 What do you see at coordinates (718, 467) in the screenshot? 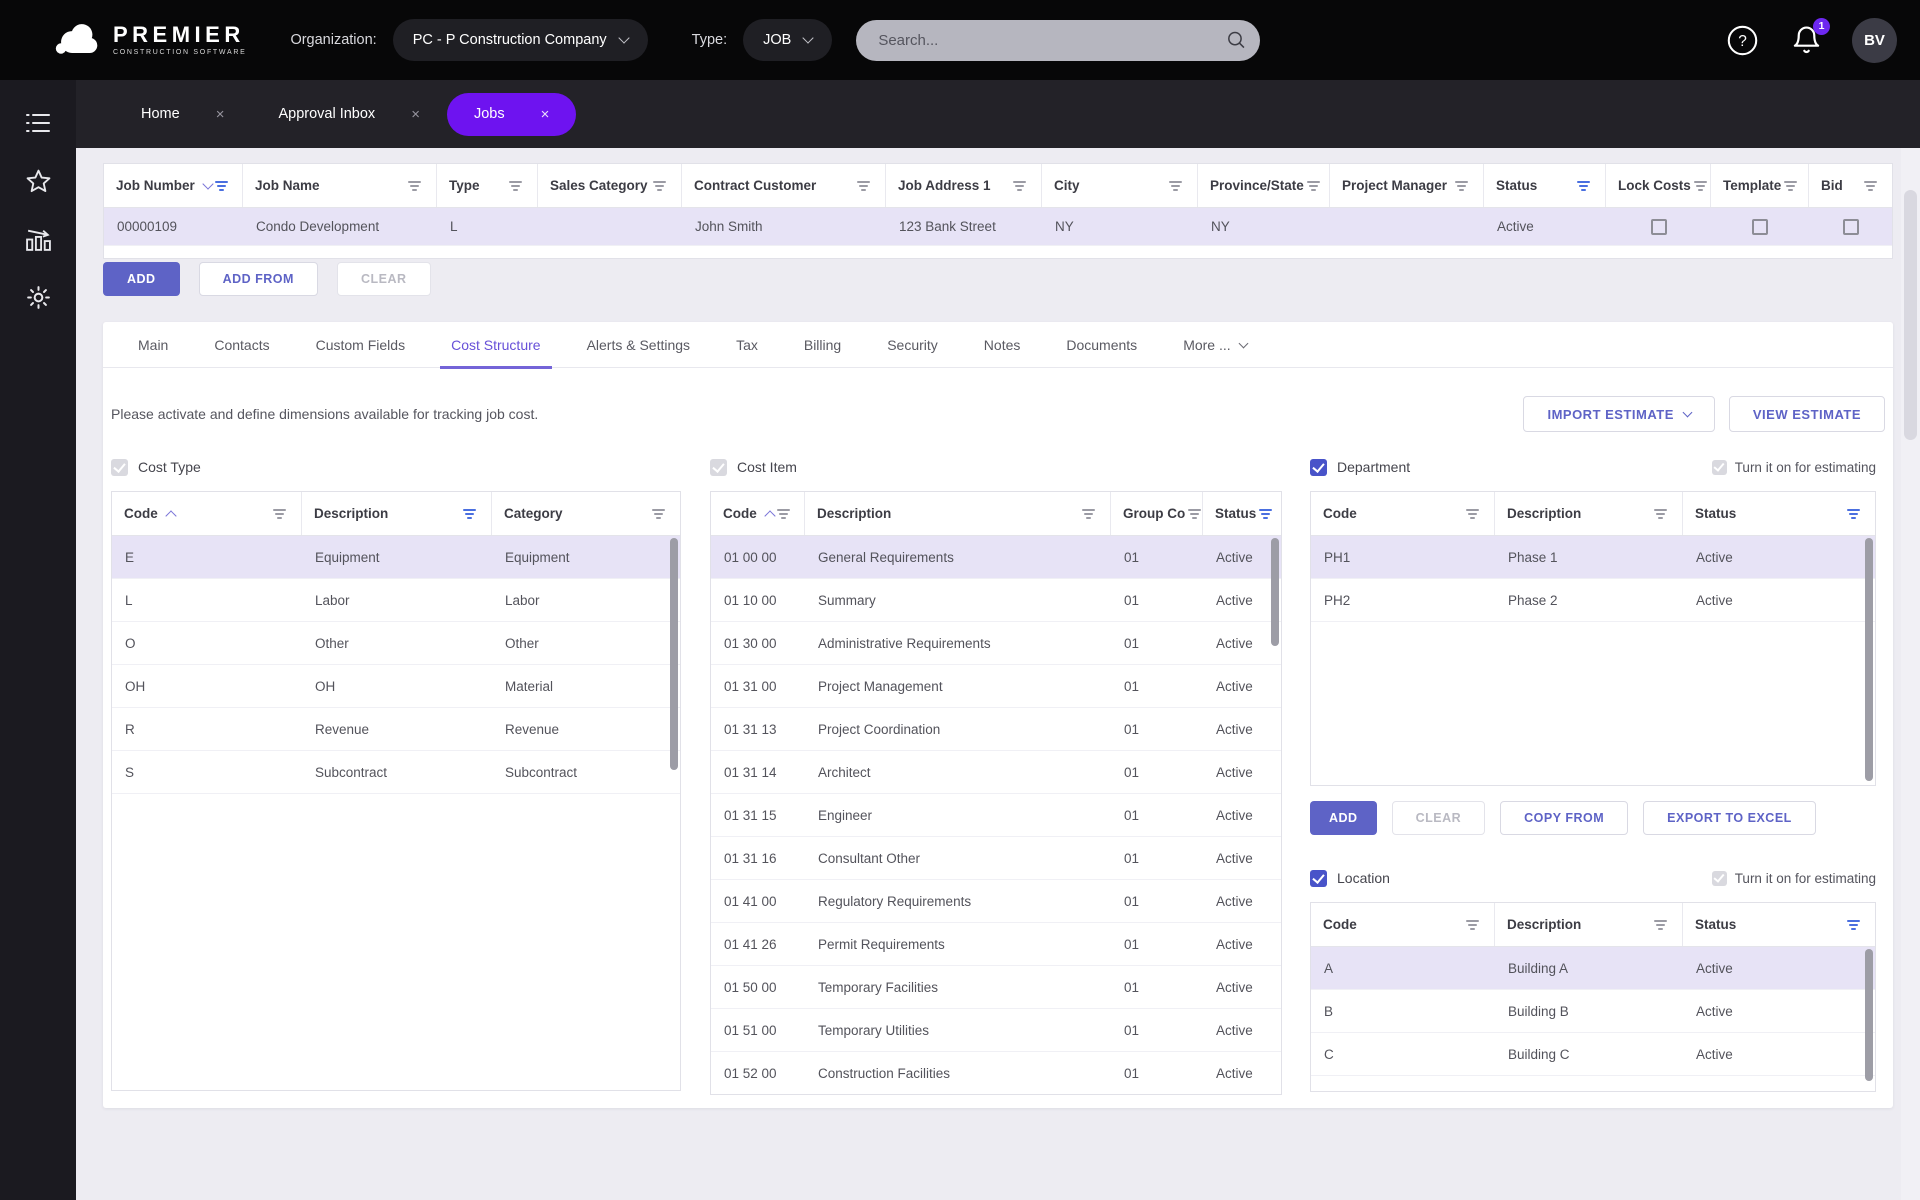
I see `cost-item-checkbox` at bounding box center [718, 467].